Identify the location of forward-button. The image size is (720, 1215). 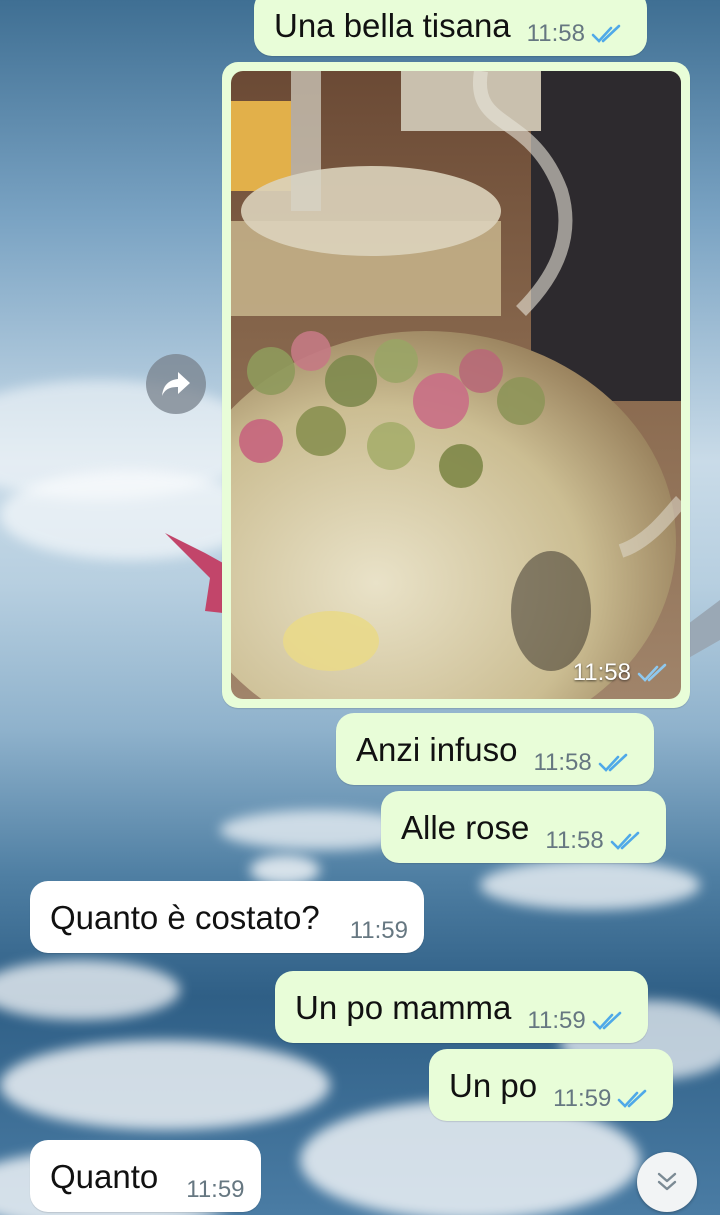
(176, 384).